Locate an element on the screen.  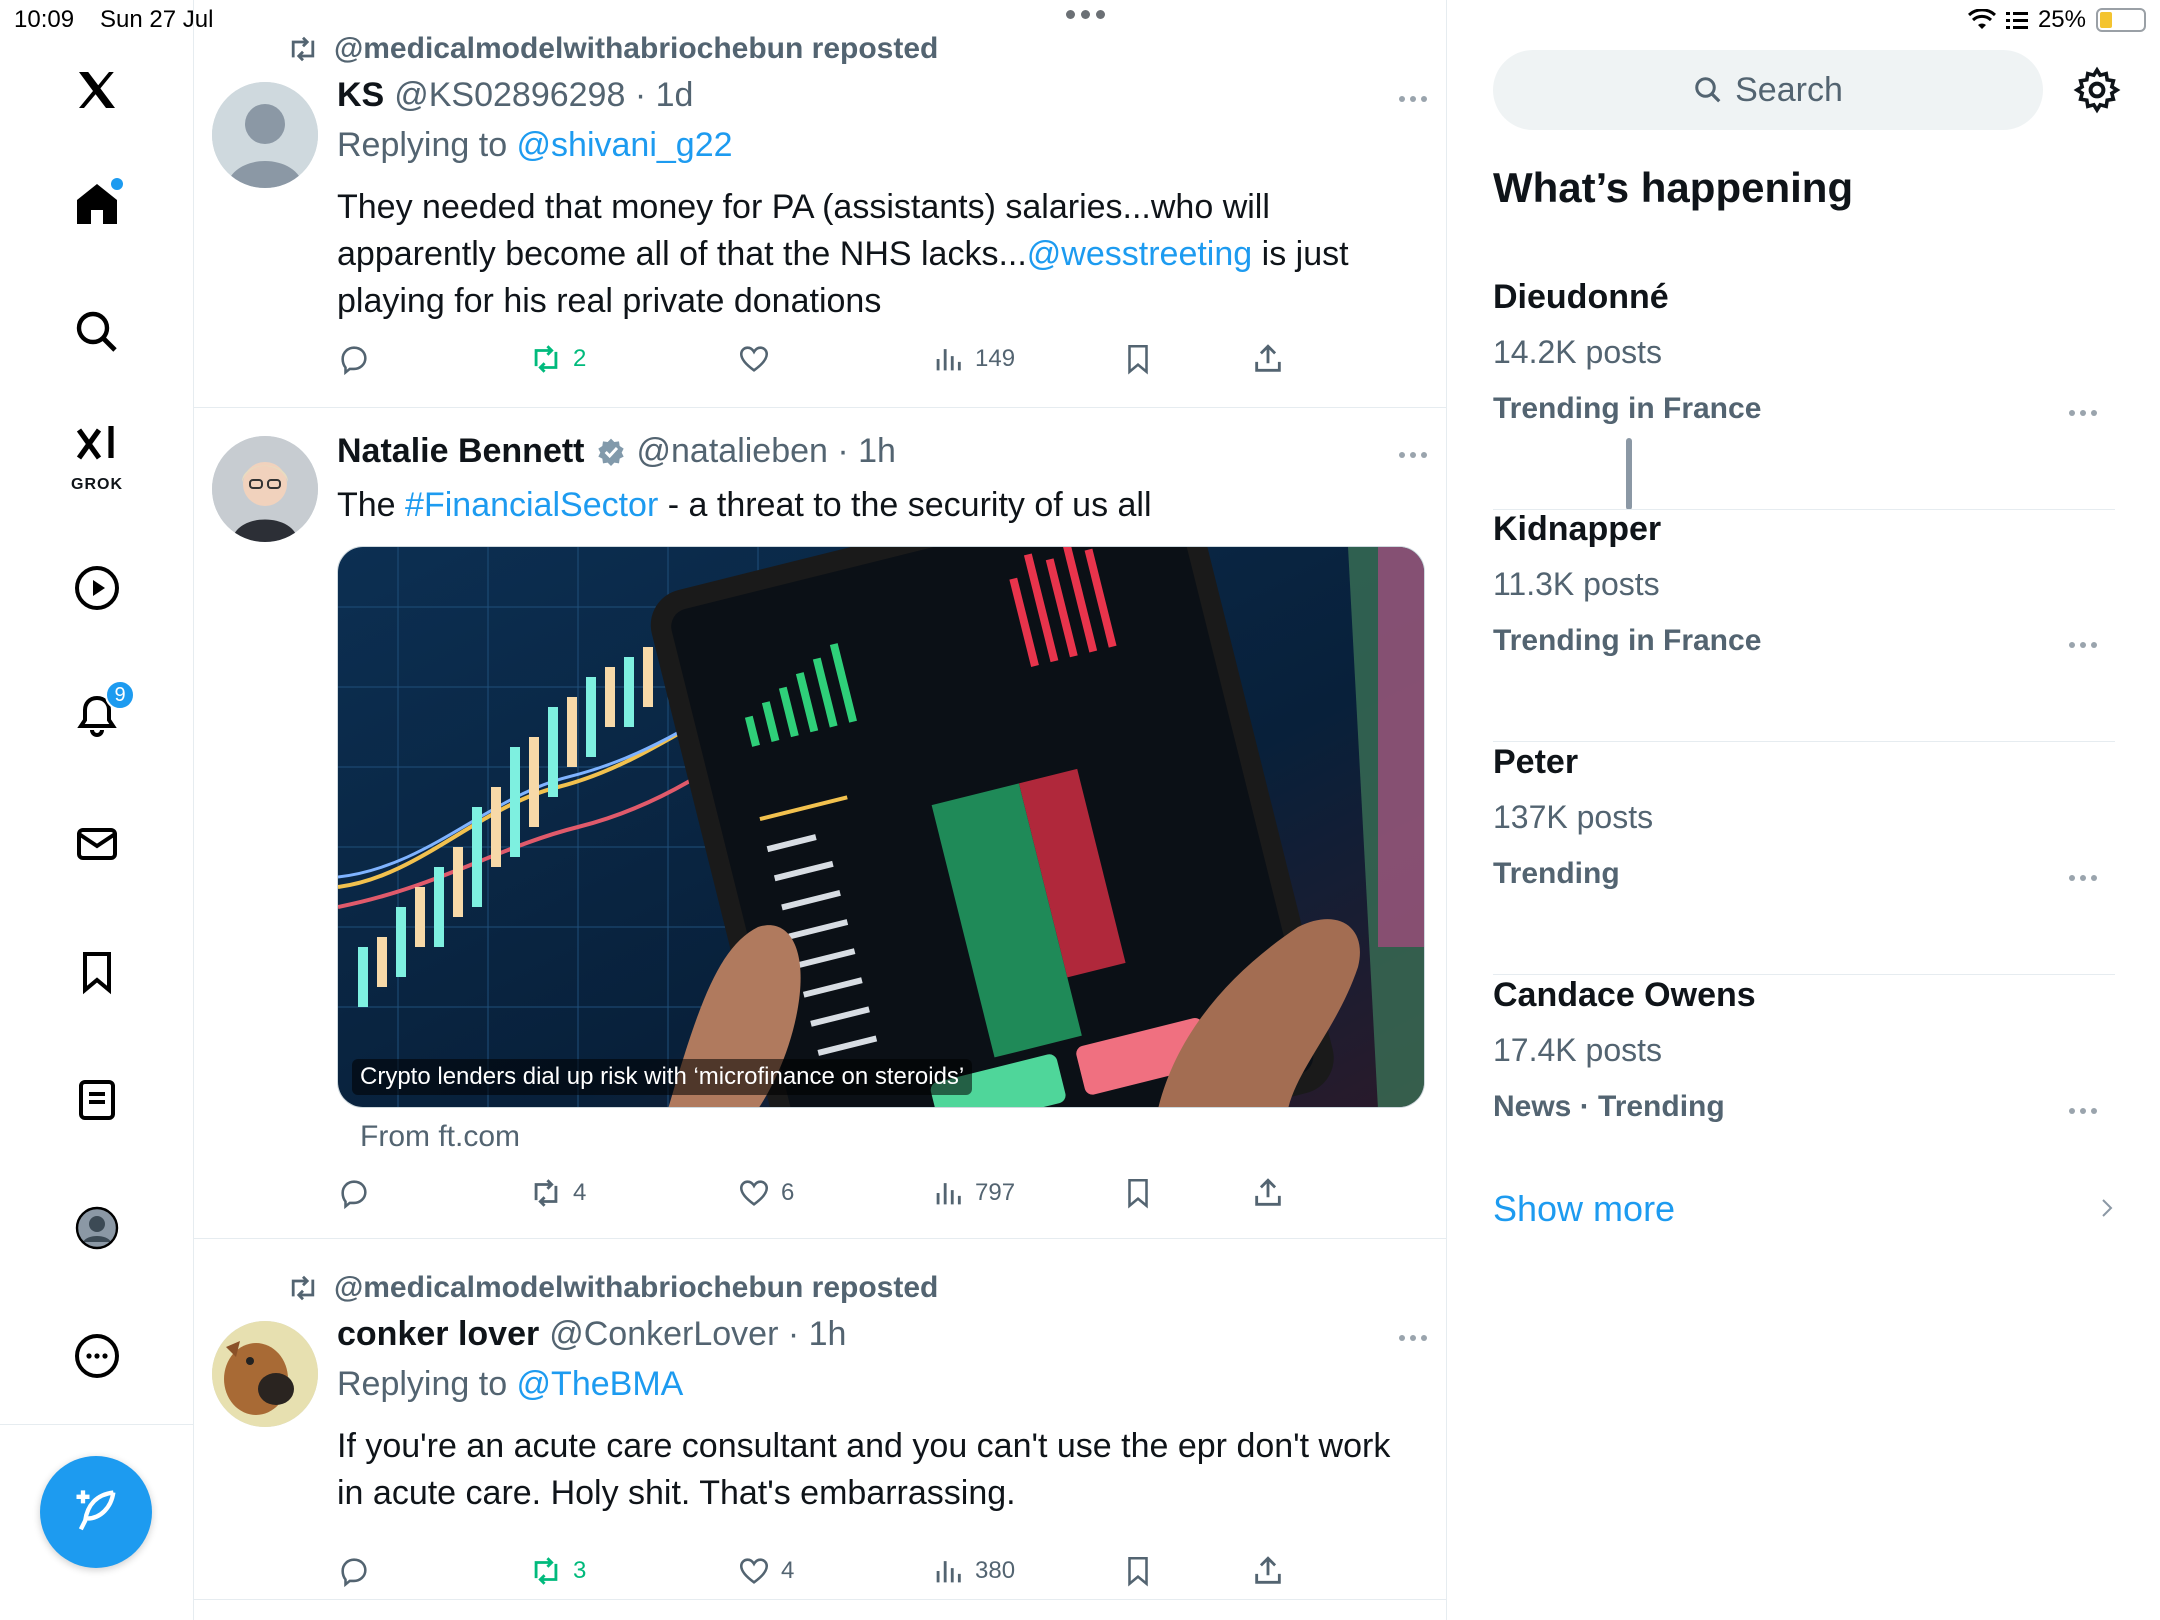
post-actions: 4 6 797 is located at coordinates (857, 1193).